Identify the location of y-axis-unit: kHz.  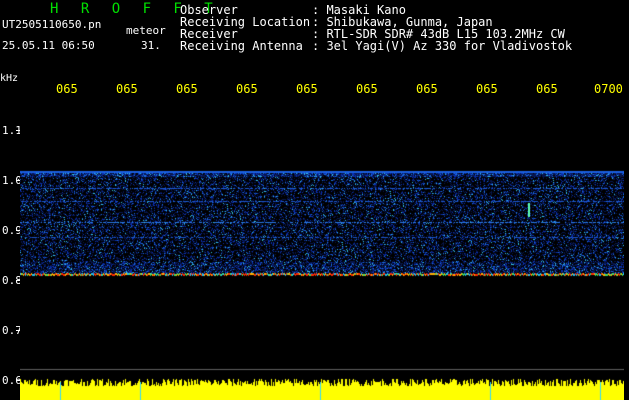
(9, 78).